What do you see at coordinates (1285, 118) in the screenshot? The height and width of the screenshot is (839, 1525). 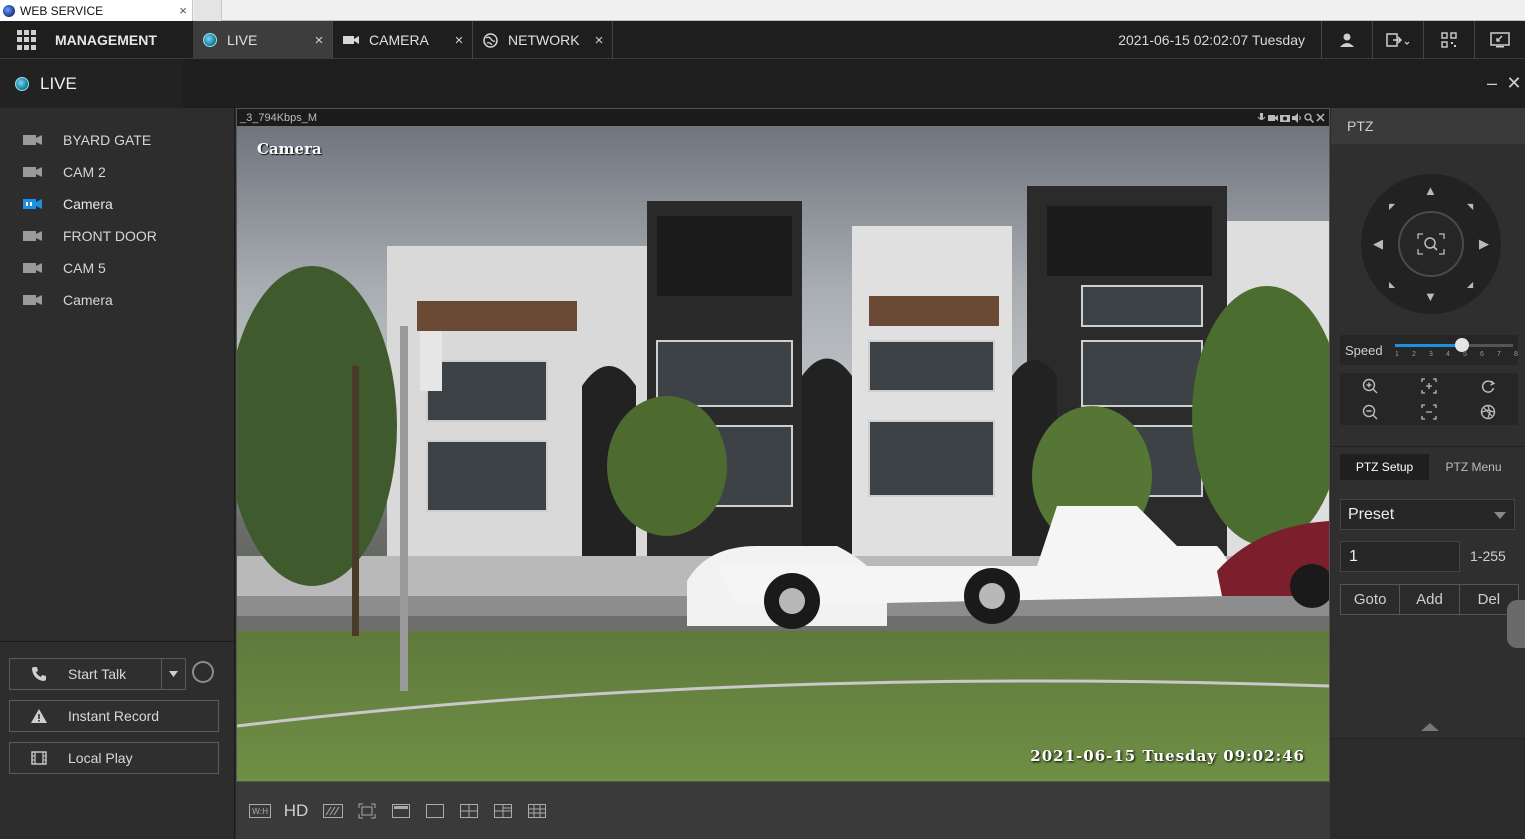 I see `snapshot-icon` at bounding box center [1285, 118].